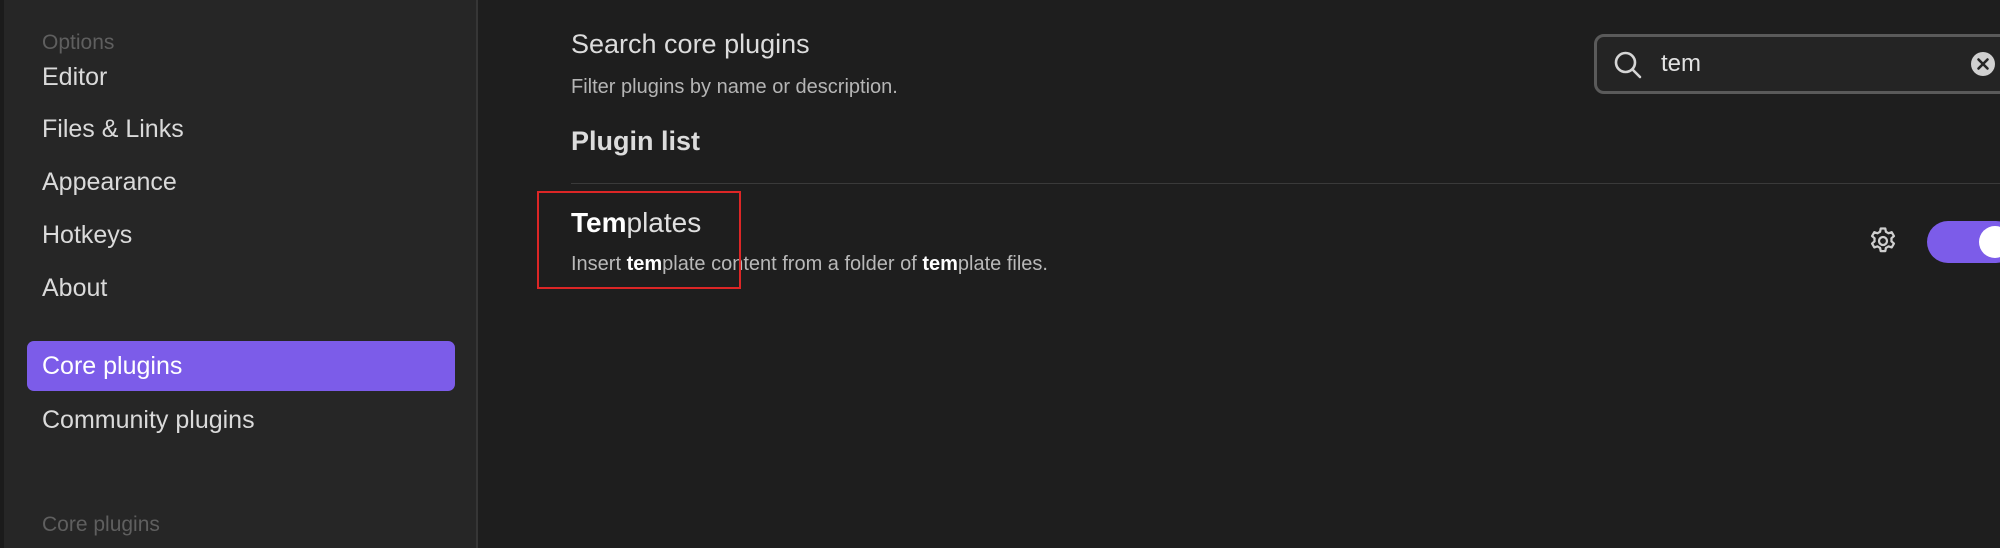  I want to click on sidebar-item-appearance: Appearance, so click(241, 182).